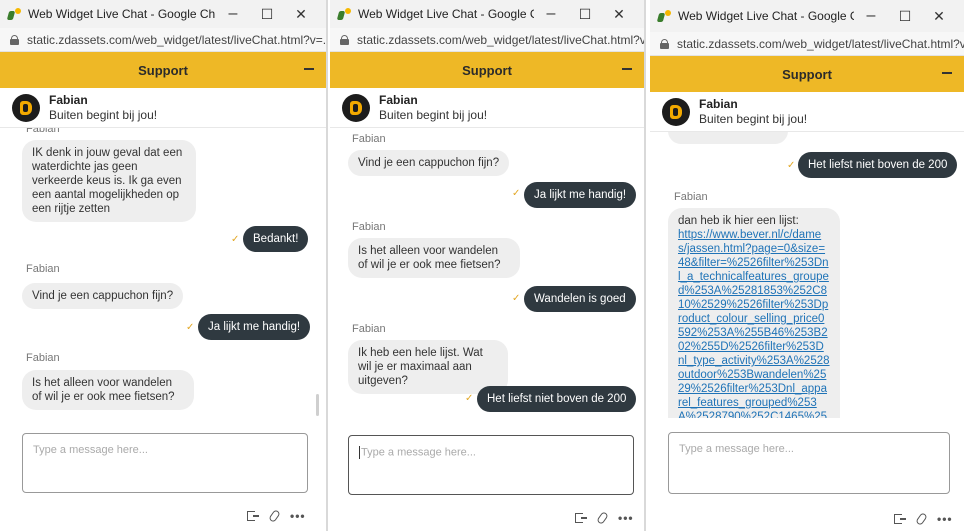 The height and width of the screenshot is (531, 964). I want to click on link-intro-text: dan heb ik hier een lijst:, so click(738, 221).